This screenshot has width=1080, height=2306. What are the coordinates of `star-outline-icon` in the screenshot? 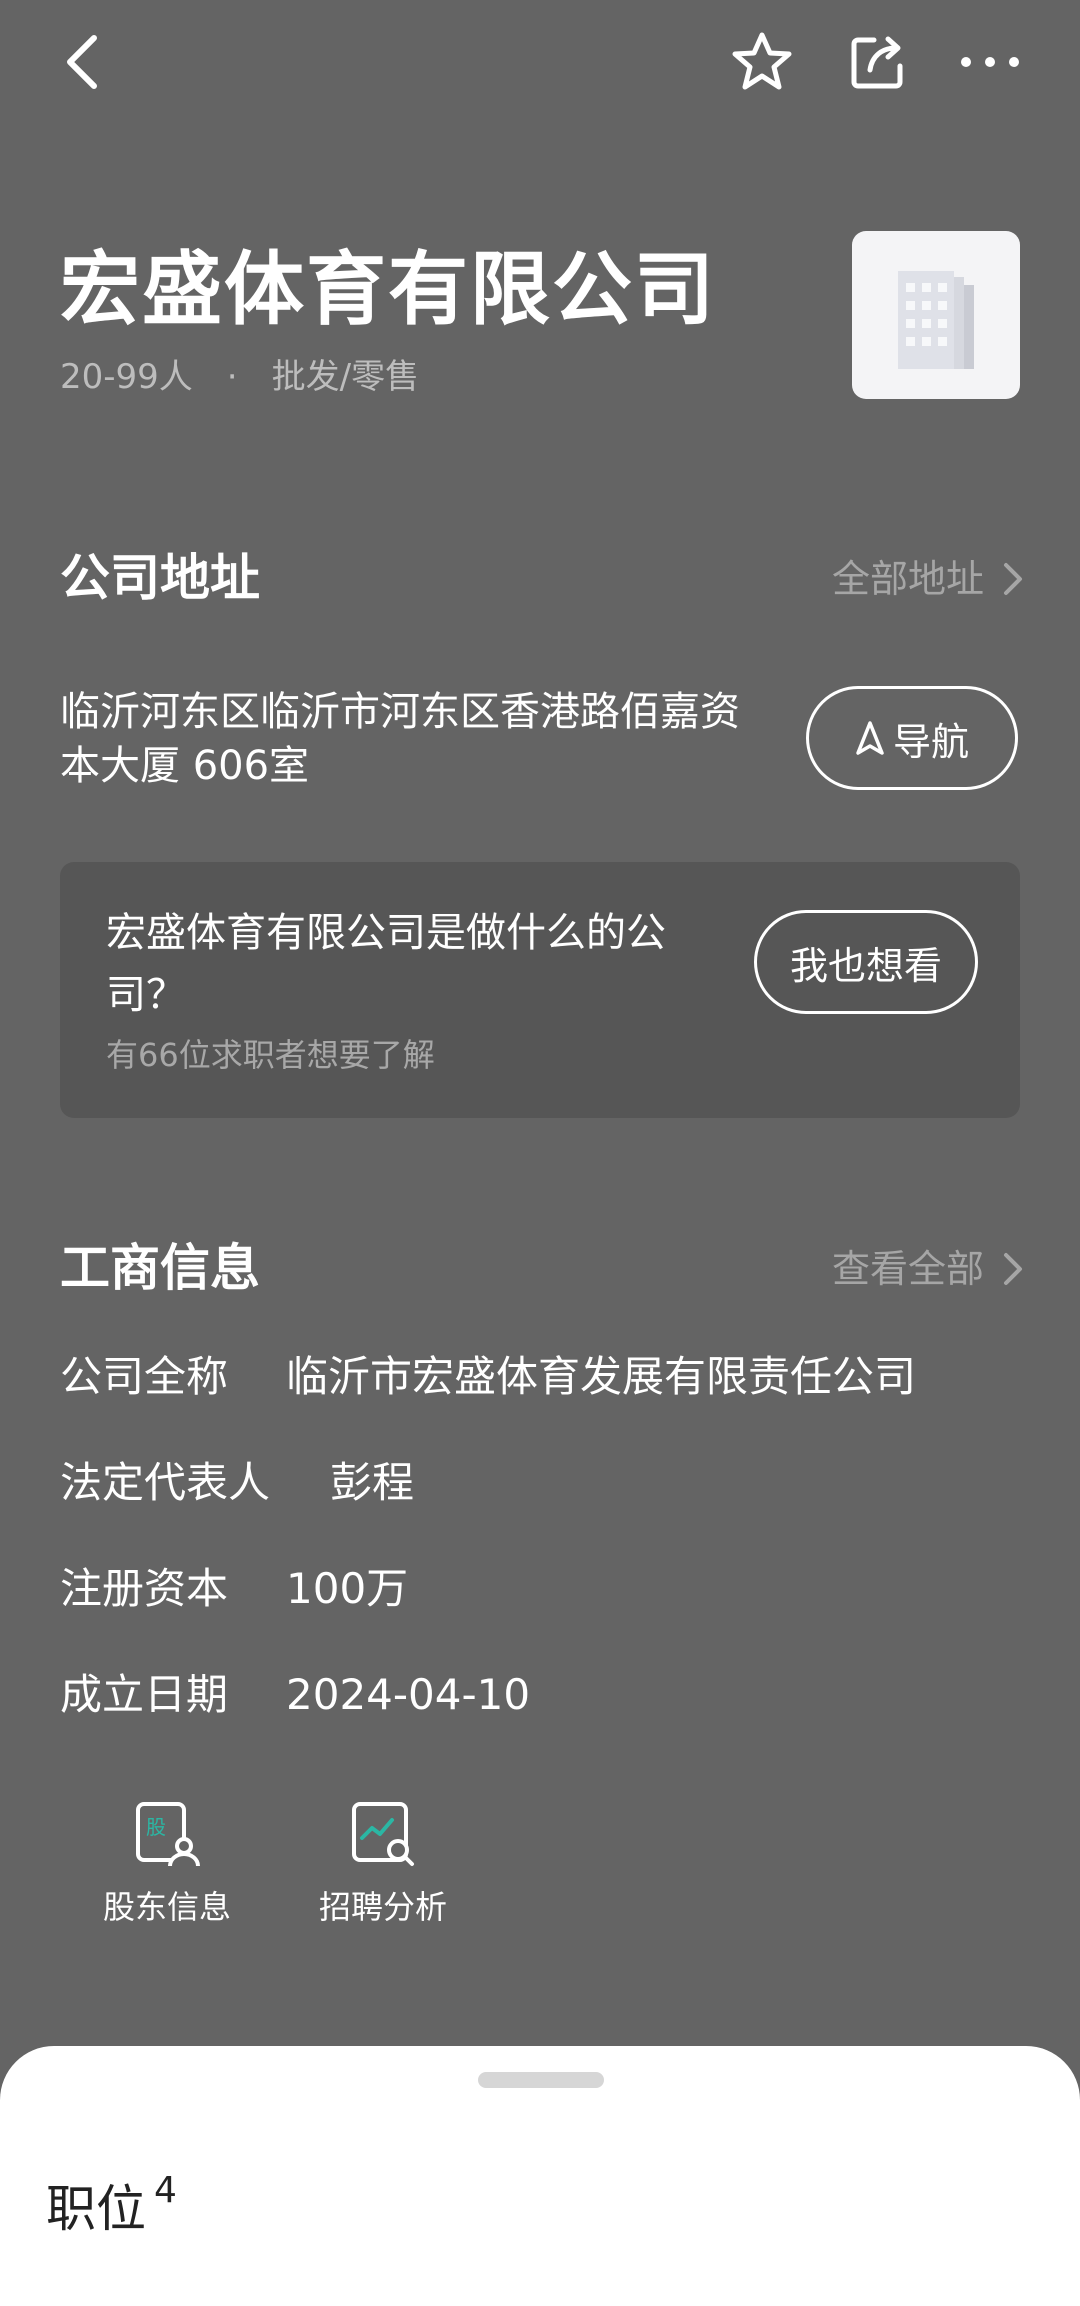 It's located at (762, 61).